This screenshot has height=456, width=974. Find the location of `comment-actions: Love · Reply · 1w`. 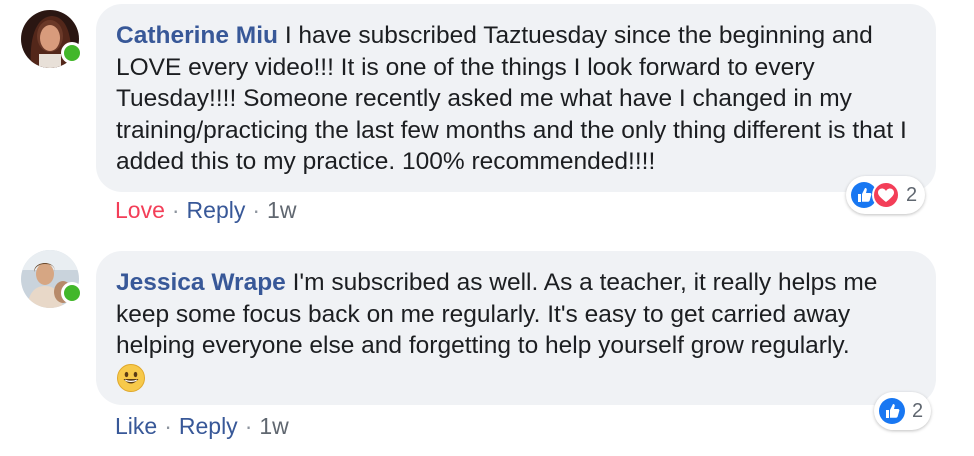

comment-actions: Love · Reply · 1w is located at coordinates (205, 210).